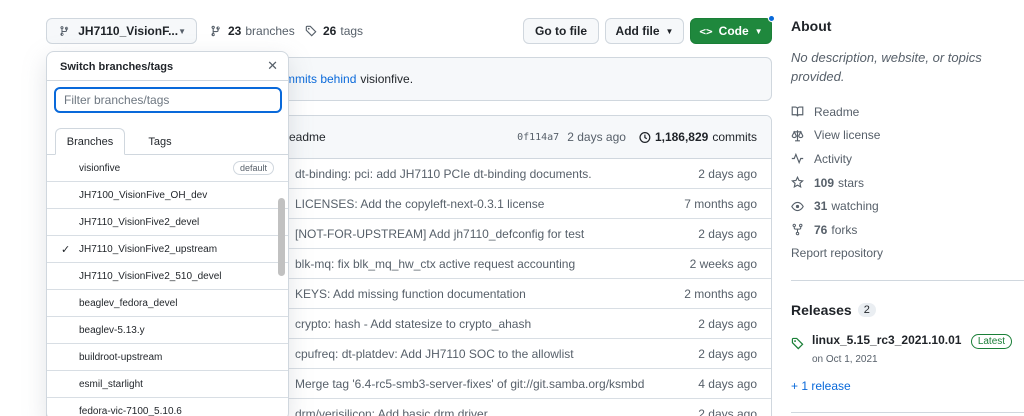  What do you see at coordinates (561, 31) in the screenshot?
I see `go-to-file-button: Go to file` at bounding box center [561, 31].